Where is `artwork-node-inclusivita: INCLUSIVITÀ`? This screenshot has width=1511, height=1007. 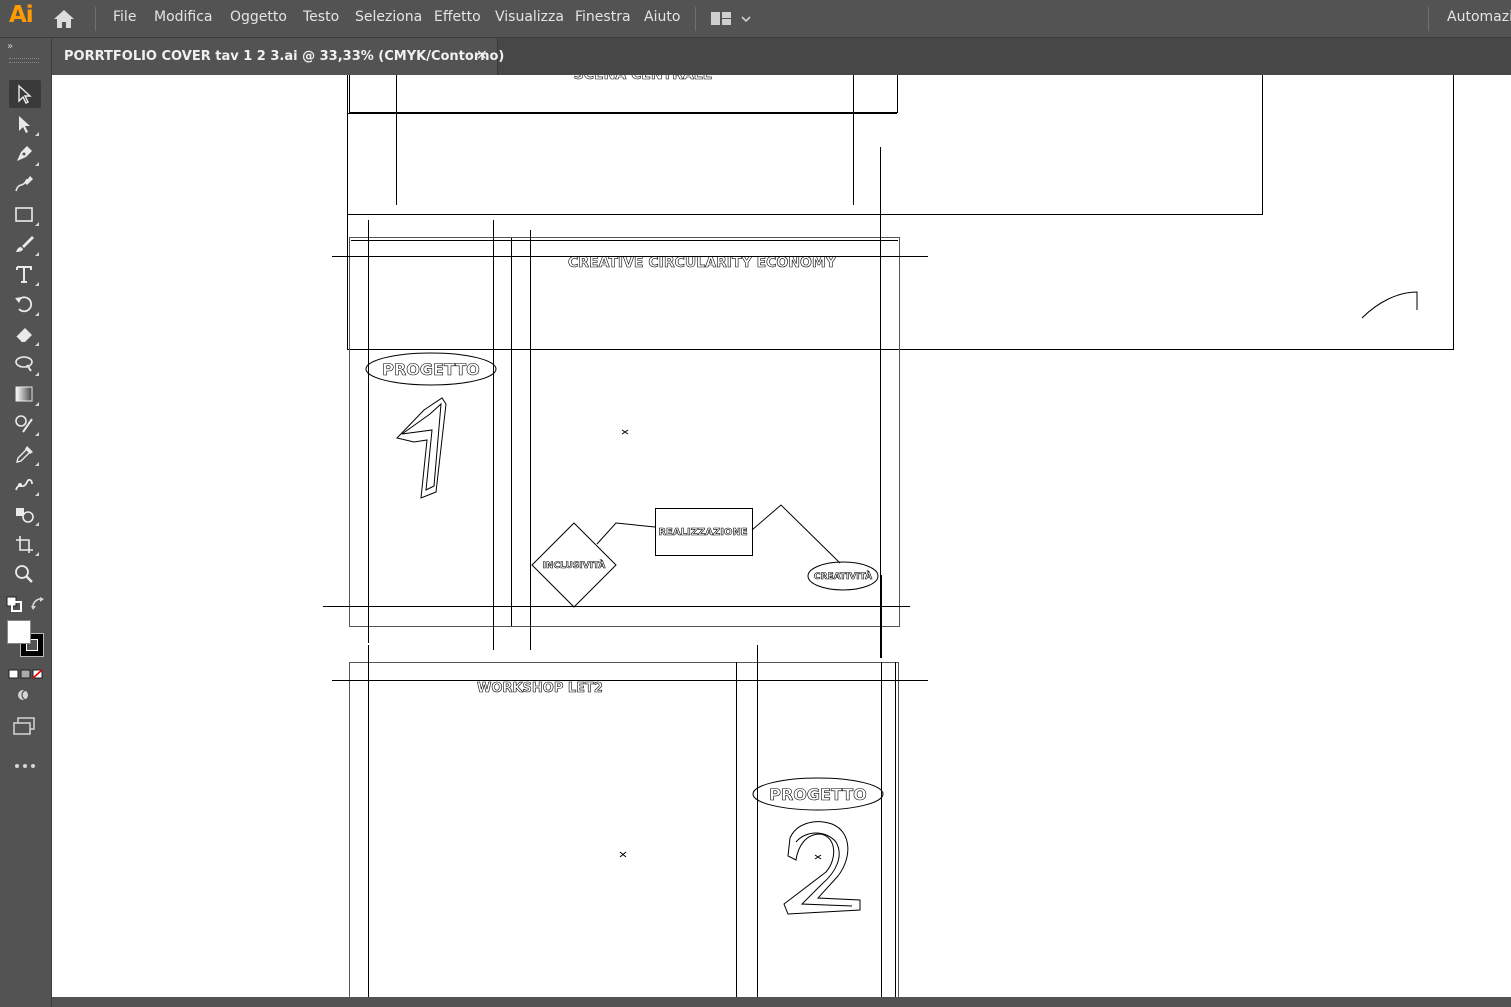
artwork-node-inclusivita: INCLUSIVITÀ is located at coordinates (574, 565).